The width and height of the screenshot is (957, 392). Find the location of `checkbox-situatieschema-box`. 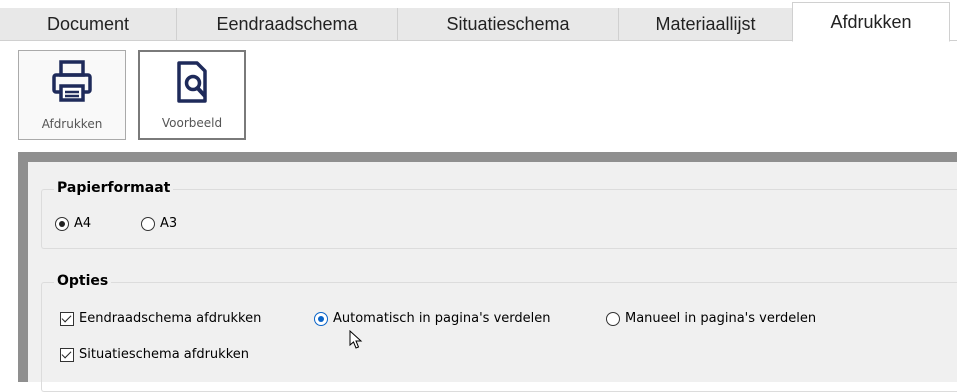

checkbox-situatieschema-box is located at coordinates (67, 354).